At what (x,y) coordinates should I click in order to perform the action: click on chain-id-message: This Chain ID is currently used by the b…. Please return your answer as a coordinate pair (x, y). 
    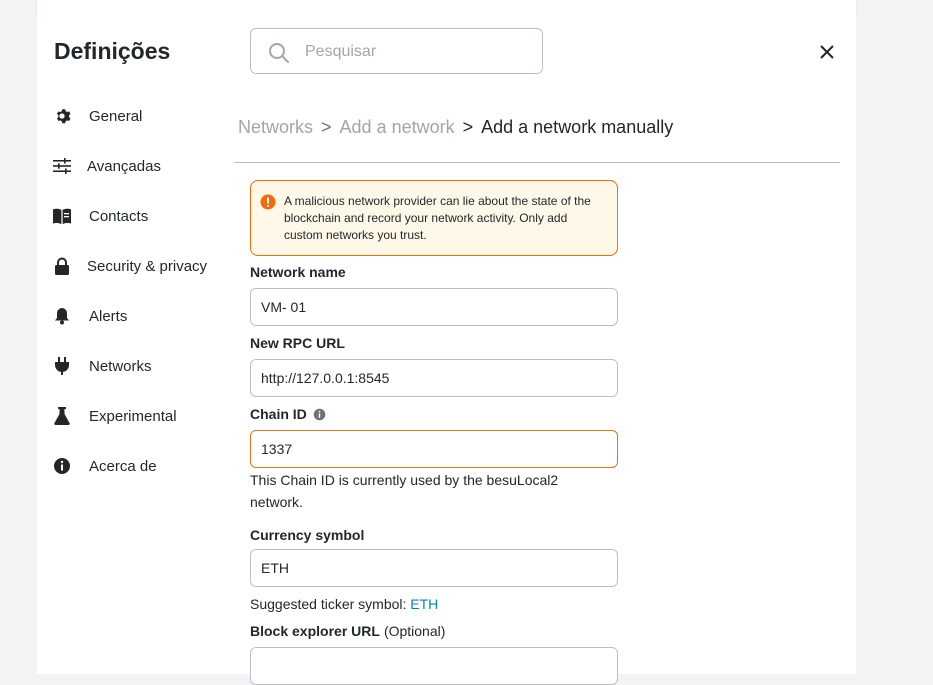
    Looking at the image, I should click on (404, 491).